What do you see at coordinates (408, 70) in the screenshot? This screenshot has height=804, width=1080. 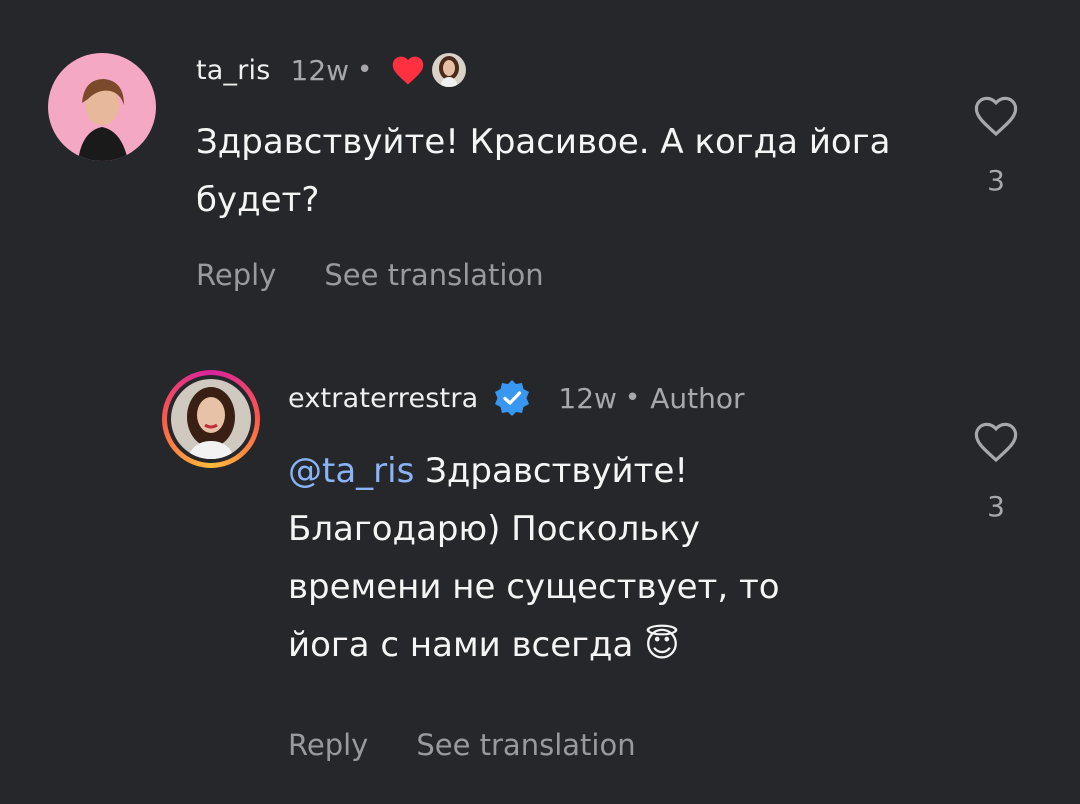 I see `heart-icon` at bounding box center [408, 70].